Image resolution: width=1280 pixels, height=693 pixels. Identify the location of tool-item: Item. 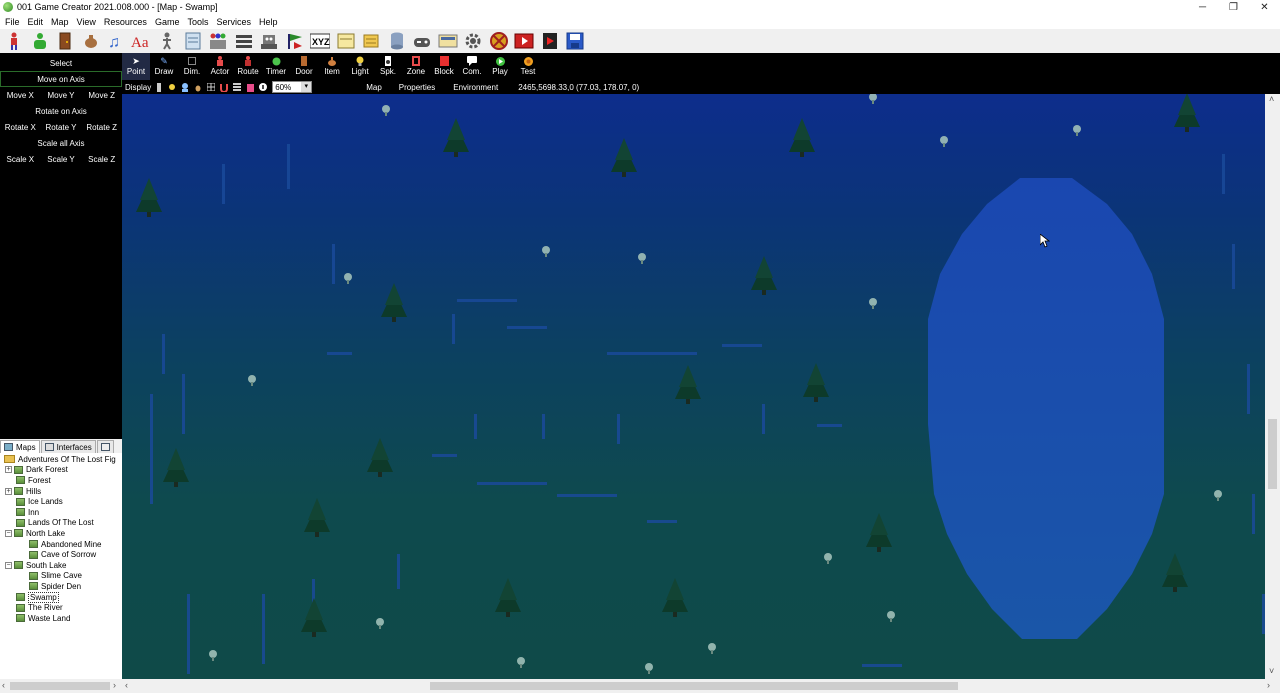
(332, 66).